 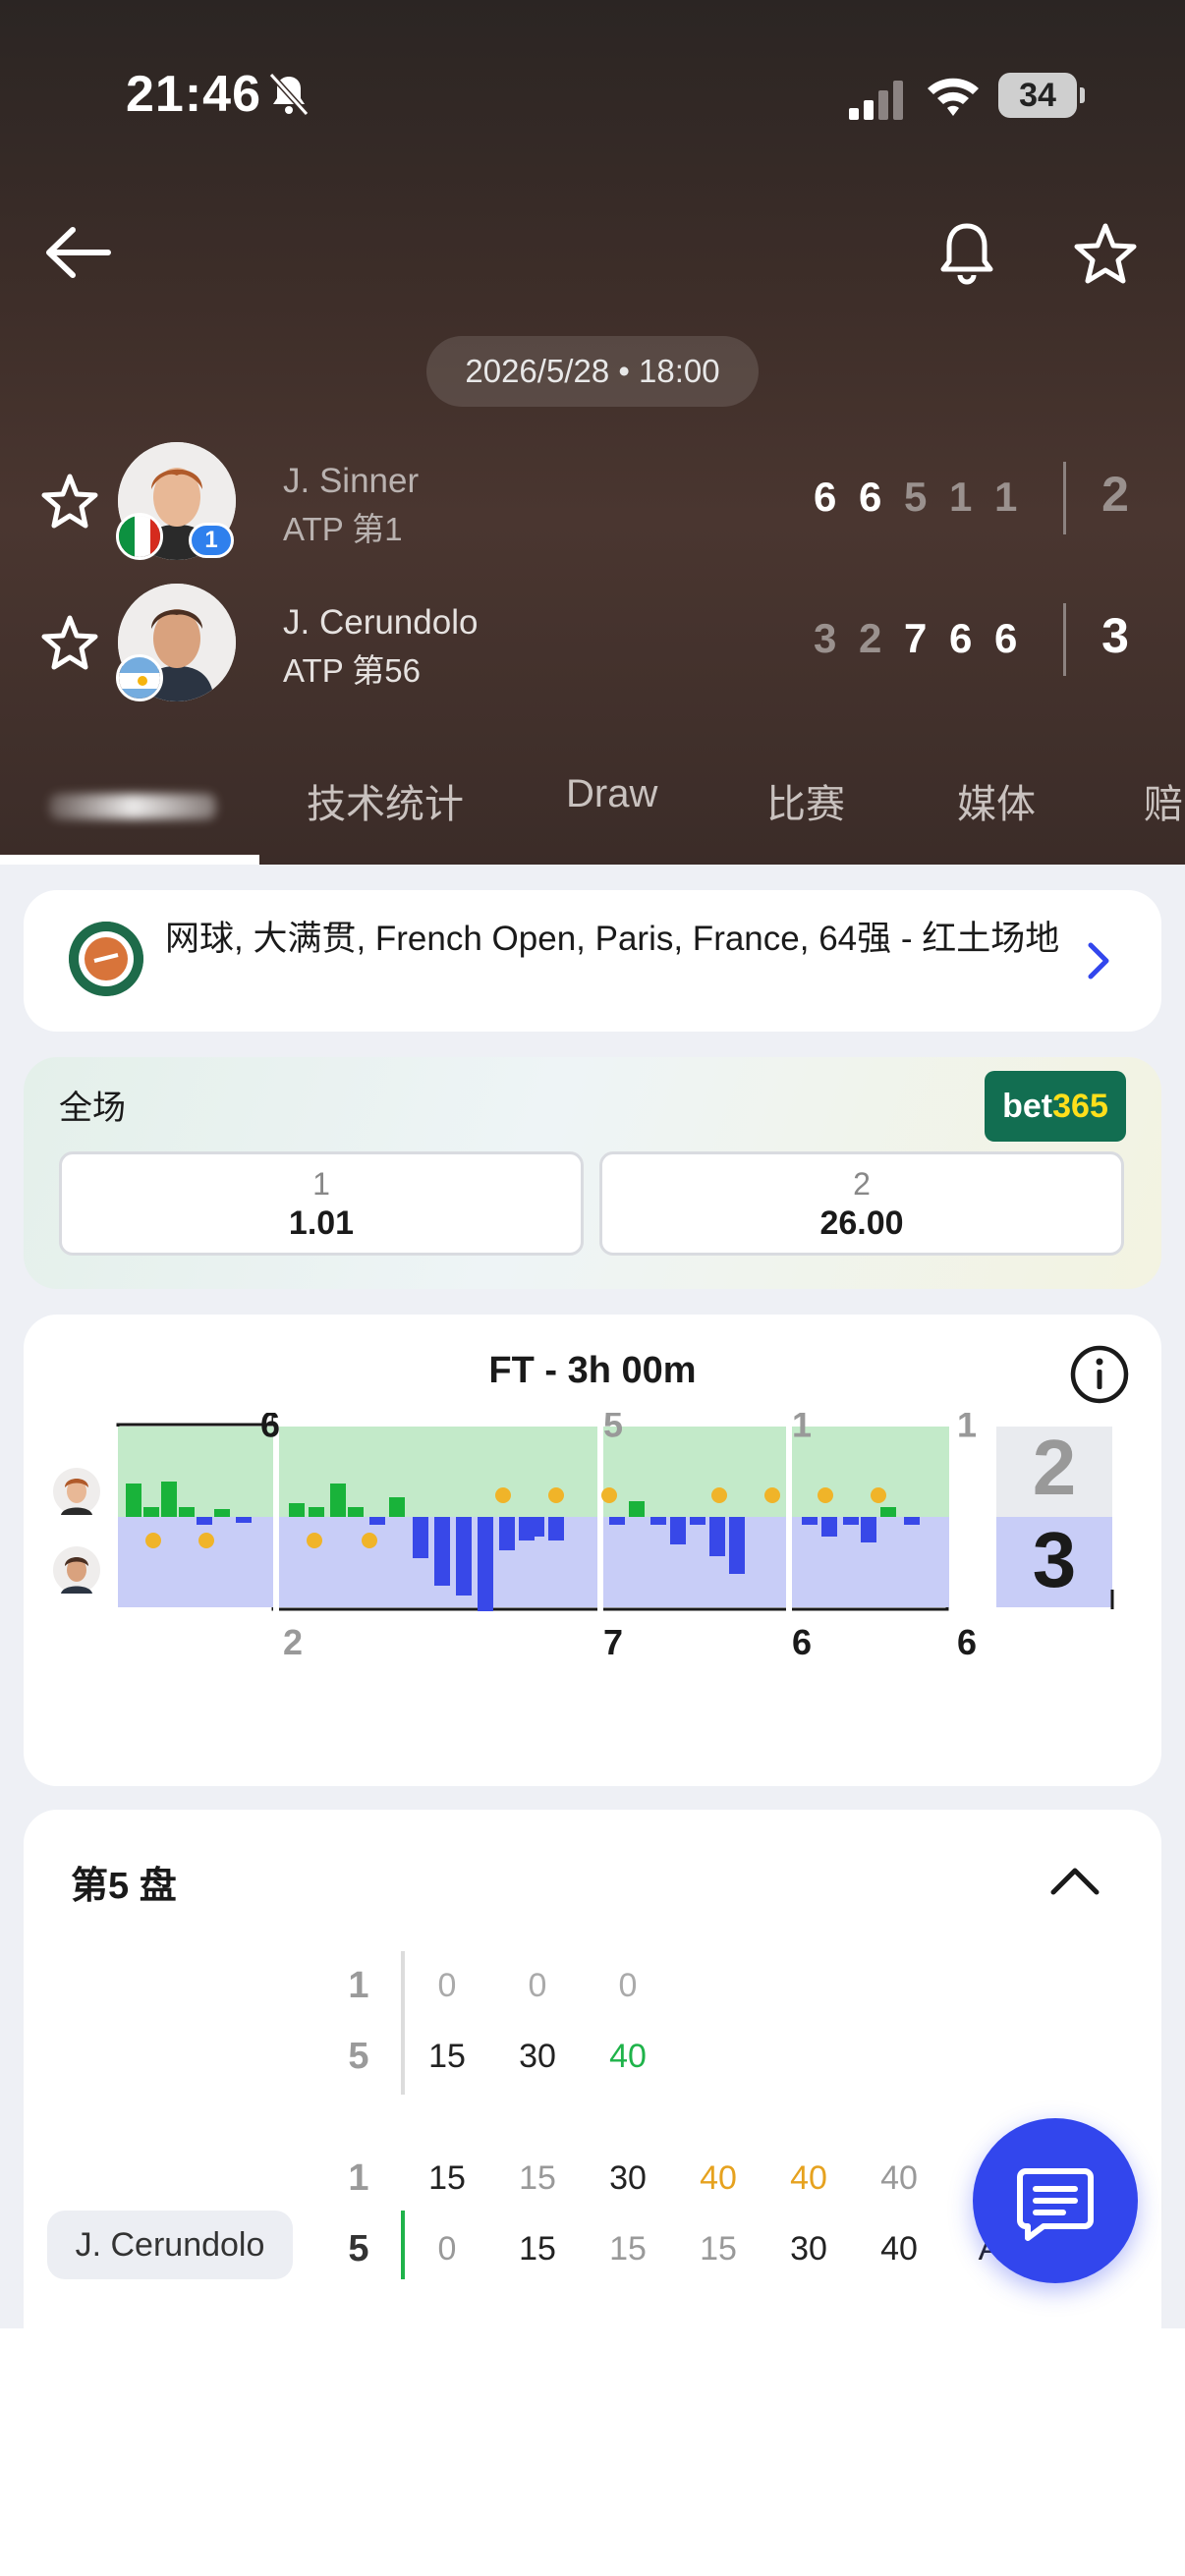 What do you see at coordinates (802, 1642) in the screenshot?
I see `set-score-bottom: 6` at bounding box center [802, 1642].